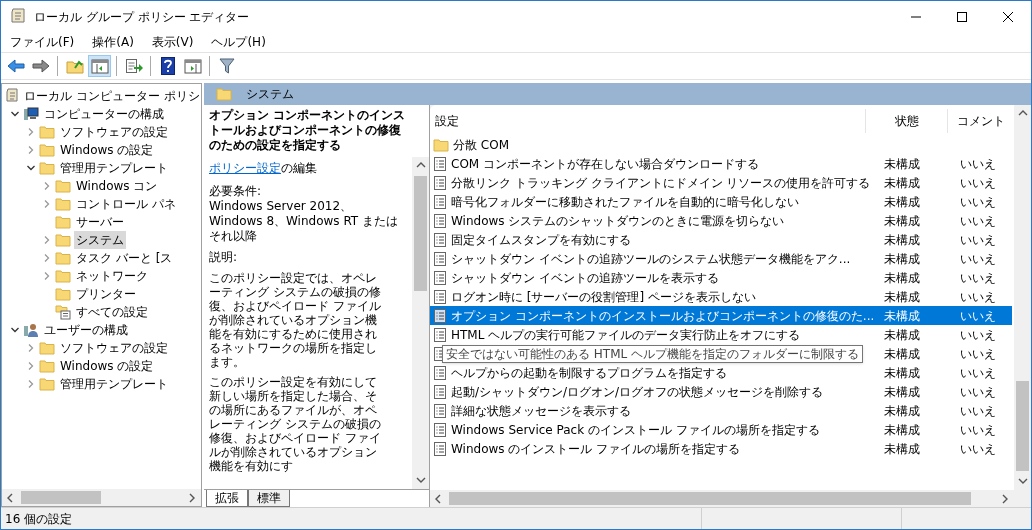  I want to click on setting-name: シャットダウン イベントの追跡ツールを表示する, so click(585, 278).